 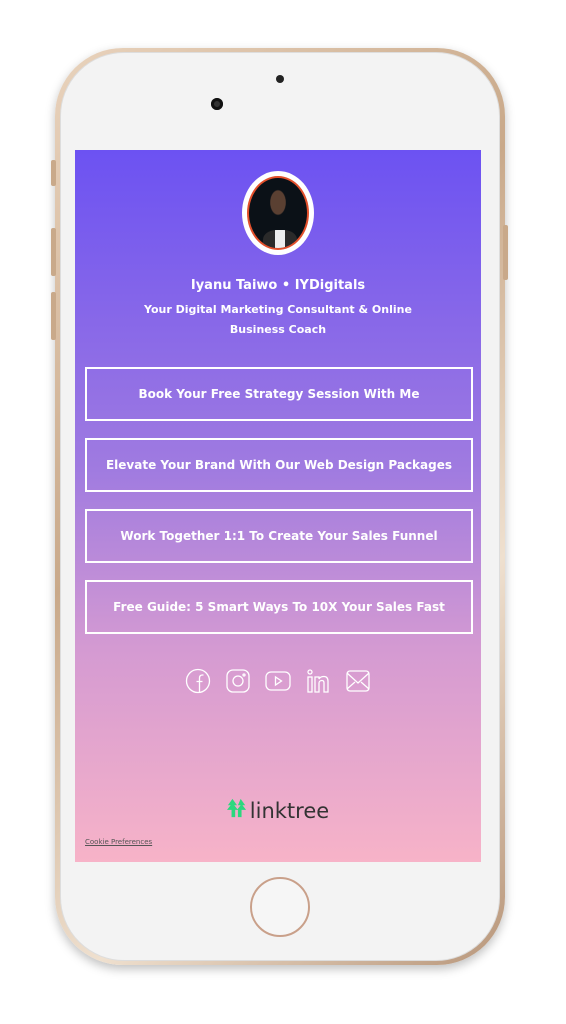 What do you see at coordinates (278, 285) in the screenshot?
I see `profile-name: Iyanu Taiwo • IYDigitals` at bounding box center [278, 285].